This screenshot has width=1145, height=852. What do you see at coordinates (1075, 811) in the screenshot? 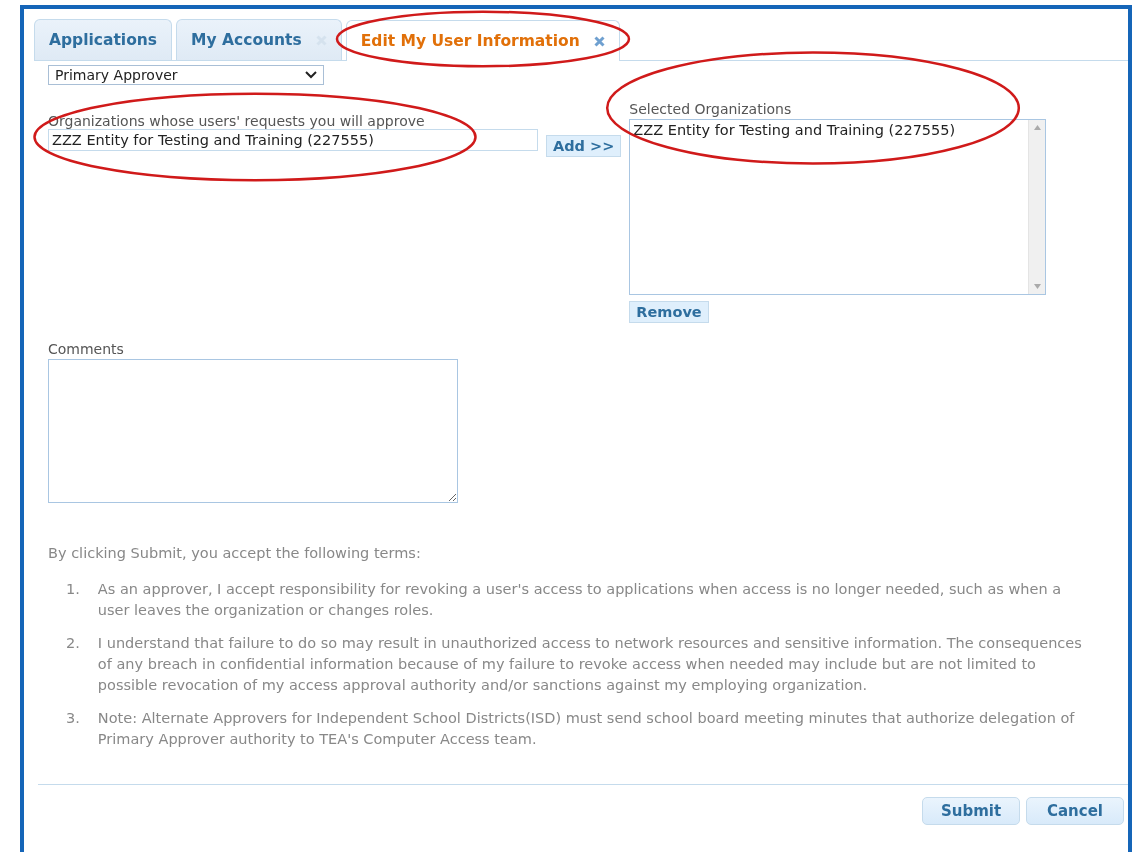
I see `cancel-button: Cancel` at bounding box center [1075, 811].